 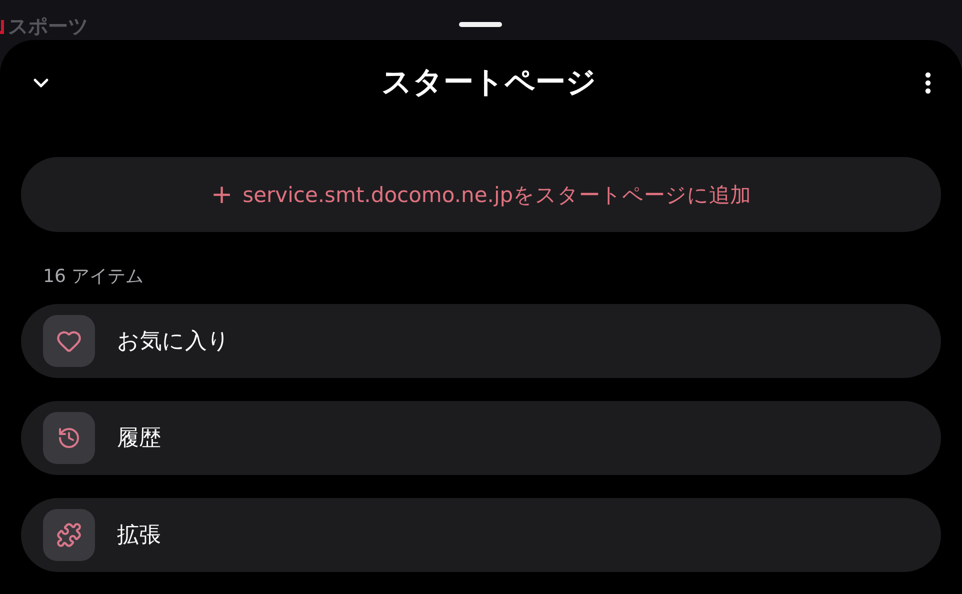 I want to click on history-icon, so click(x=69, y=438).